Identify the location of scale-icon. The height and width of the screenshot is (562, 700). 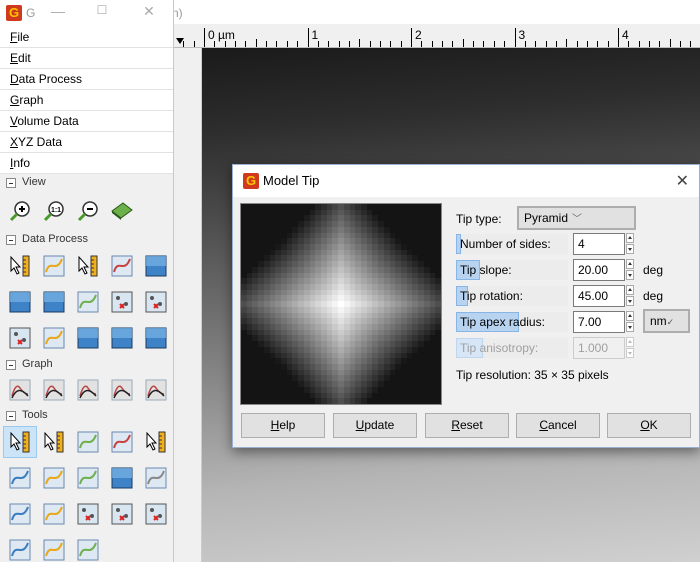
(88, 266).